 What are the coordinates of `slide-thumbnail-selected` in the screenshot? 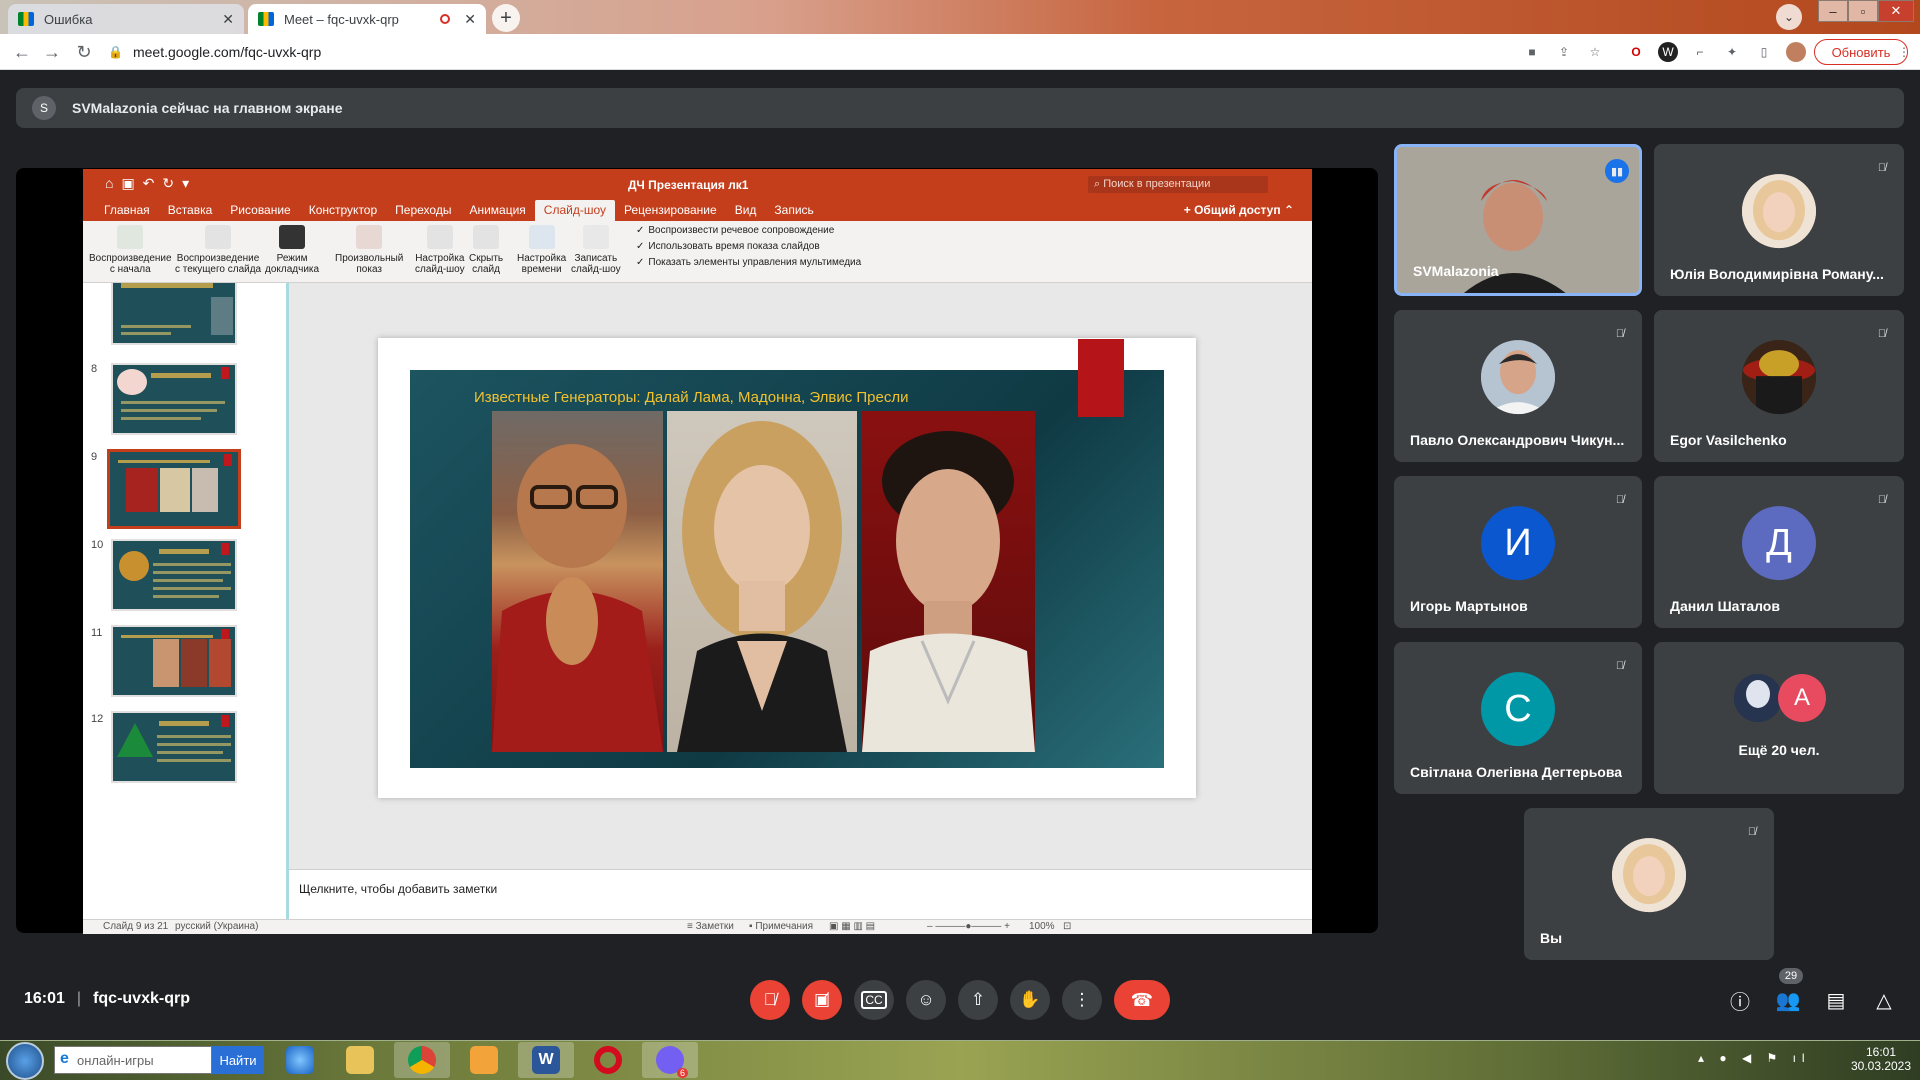 It's located at (174, 489).